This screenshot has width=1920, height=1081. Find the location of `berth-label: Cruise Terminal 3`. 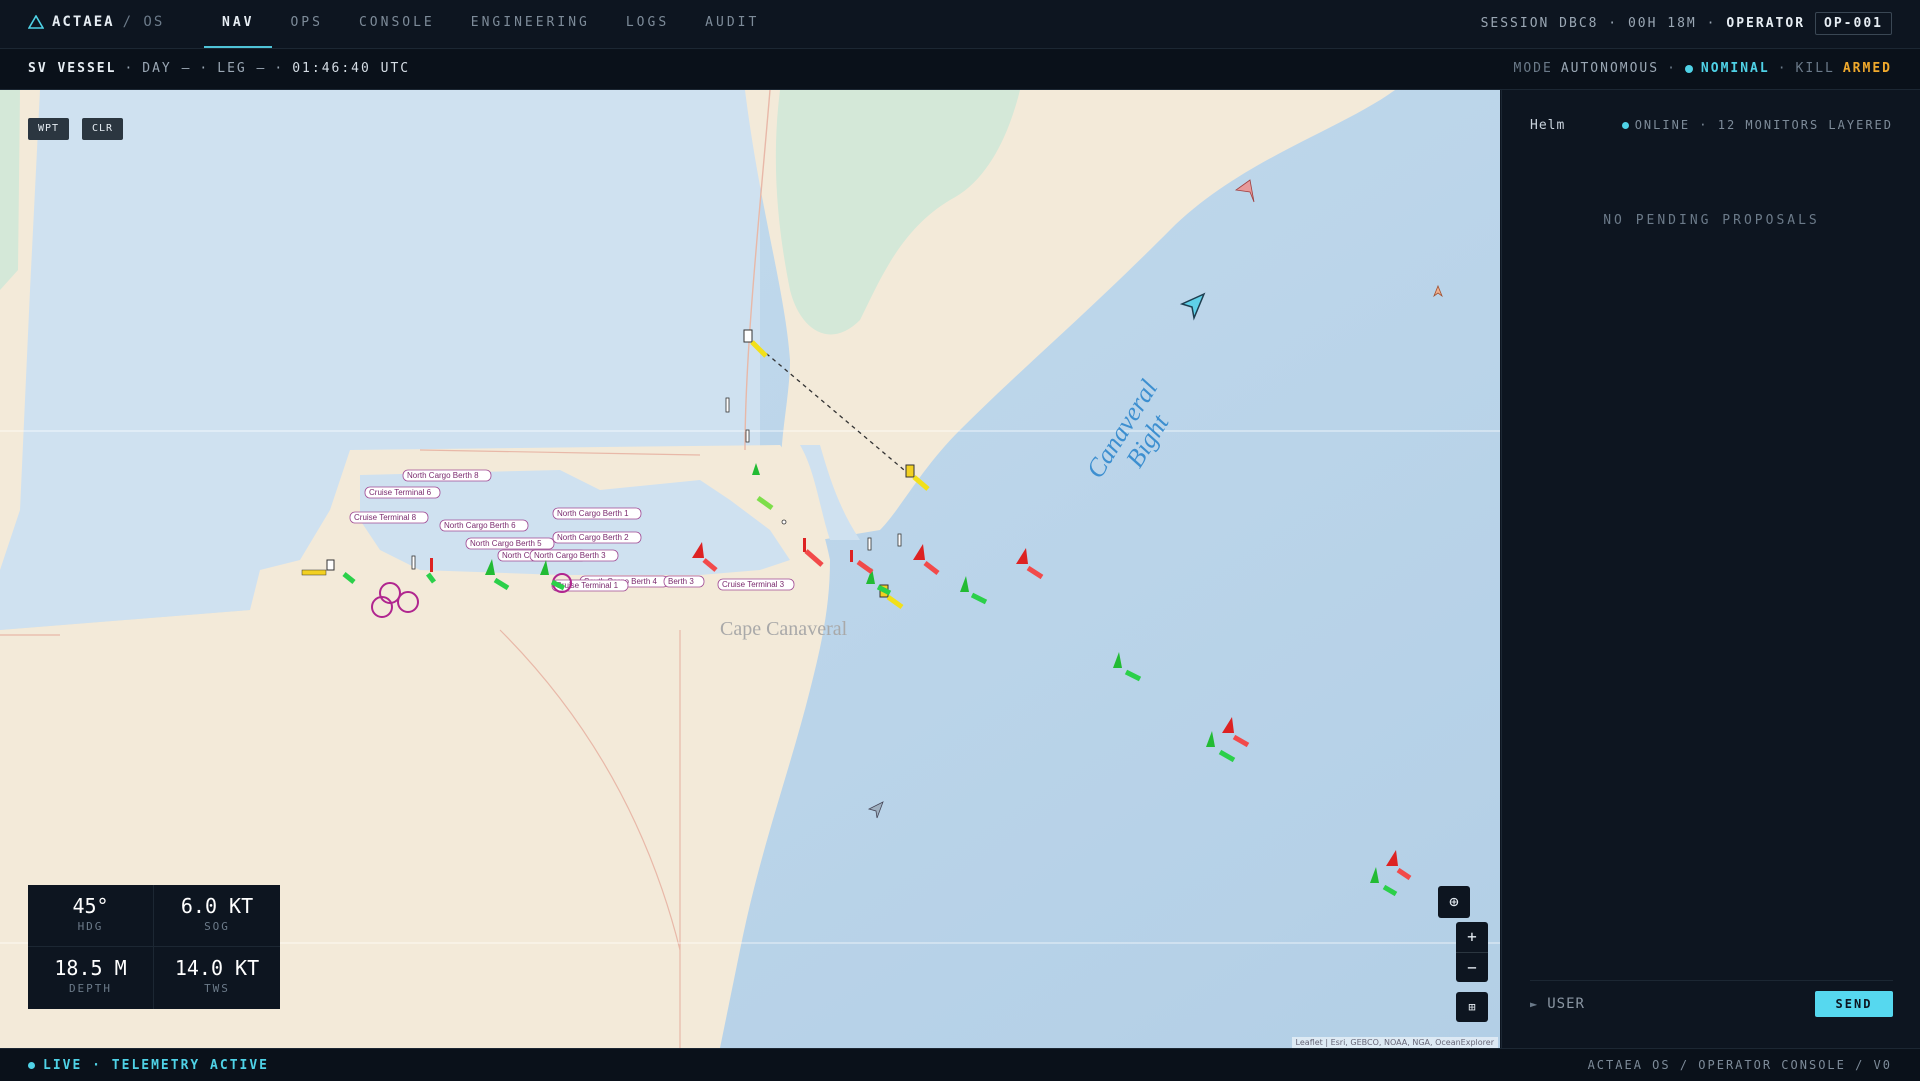

berth-label: Cruise Terminal 3 is located at coordinates (753, 584).